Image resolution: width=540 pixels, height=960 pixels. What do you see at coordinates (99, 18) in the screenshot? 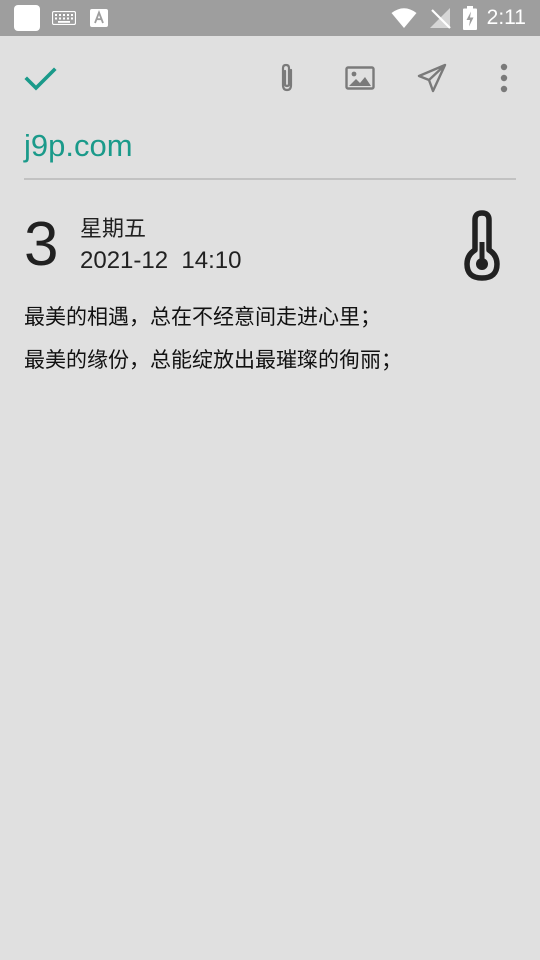
I see `font-a-icon` at bounding box center [99, 18].